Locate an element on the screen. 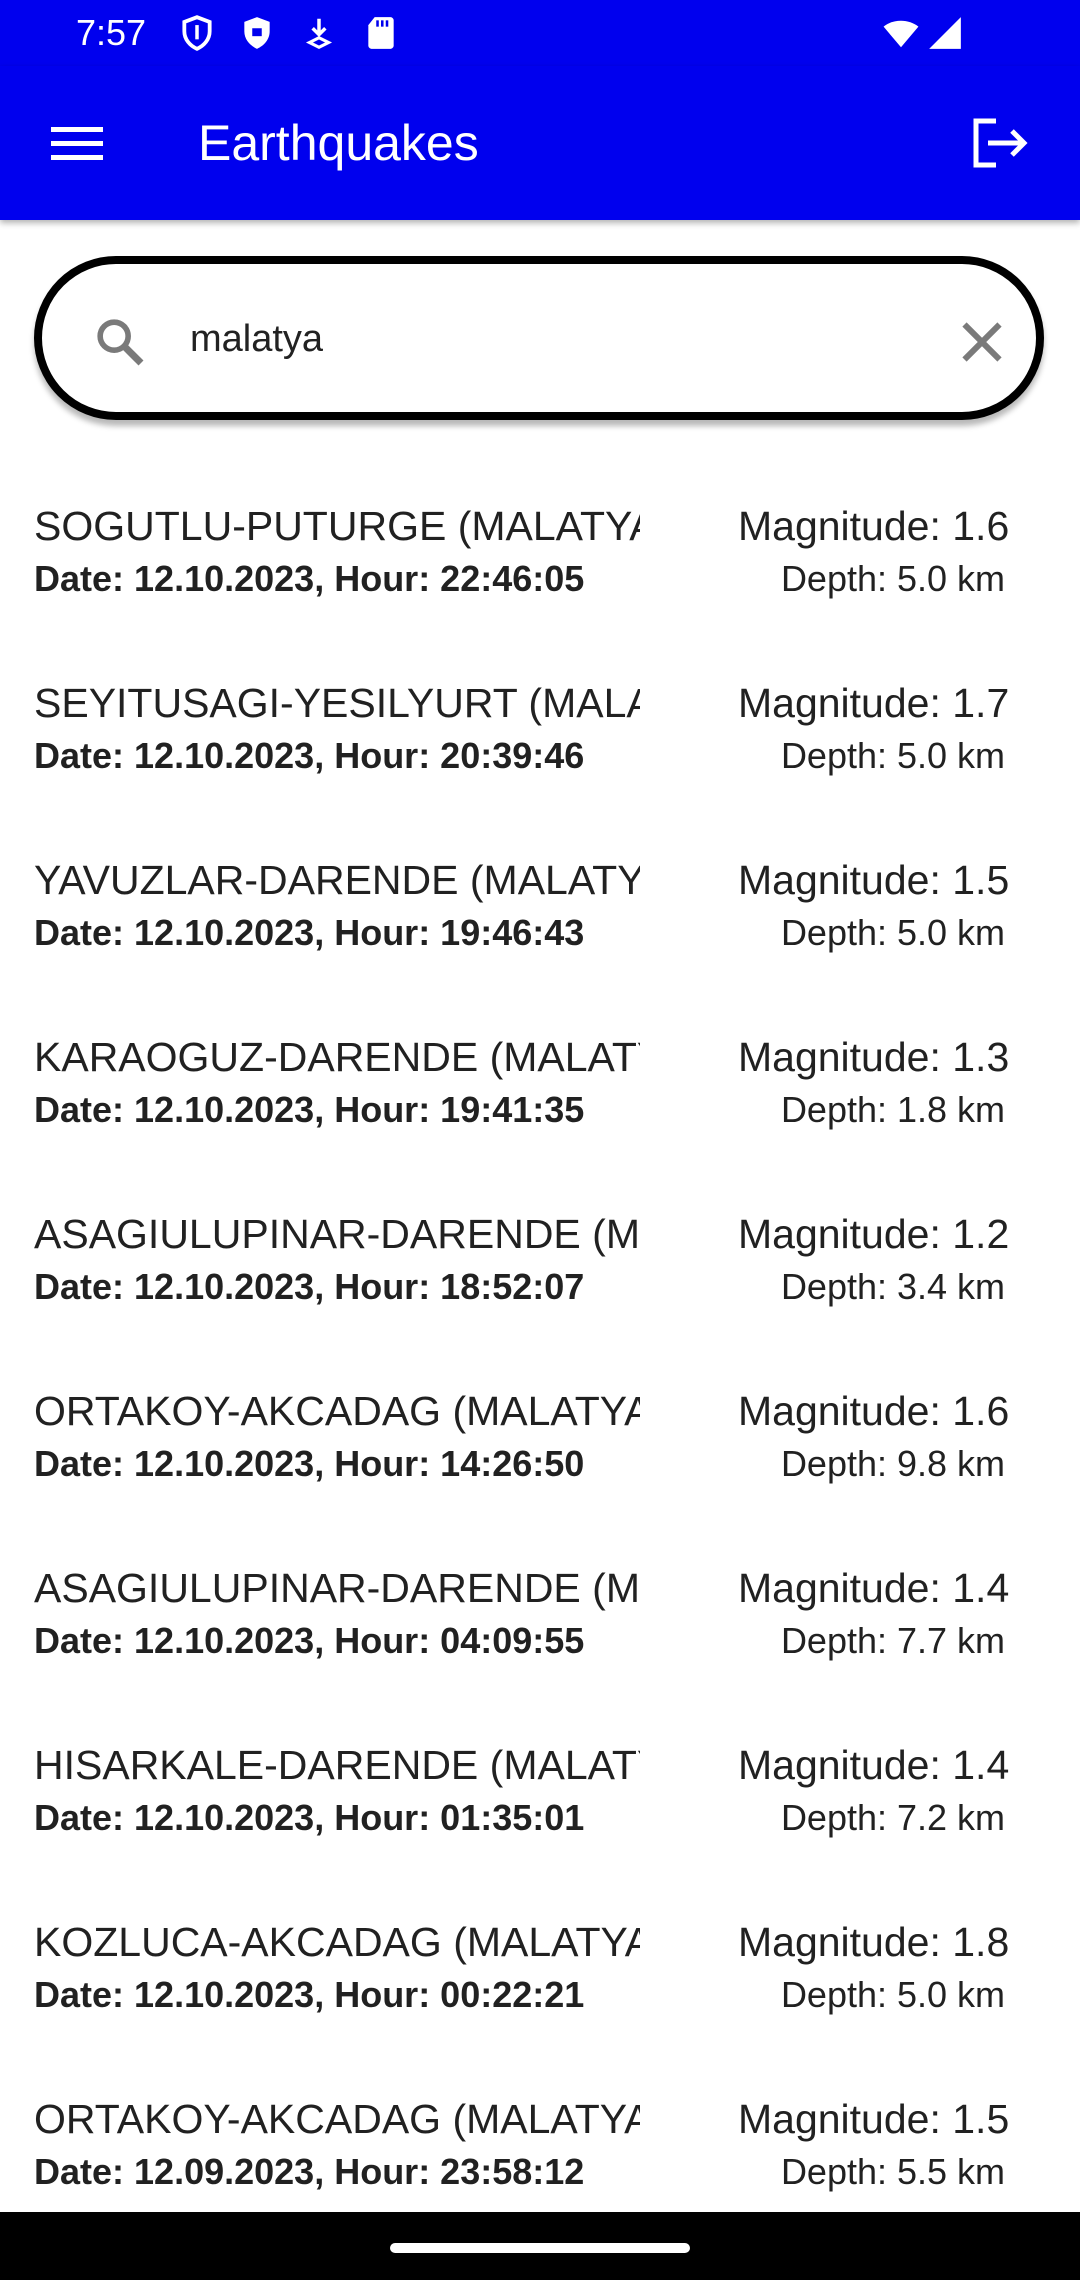 This screenshot has width=1080, height=2280. earthquake-date: Date: 12.10.2023, Hour: 01:35:01 is located at coordinates (309, 1817).